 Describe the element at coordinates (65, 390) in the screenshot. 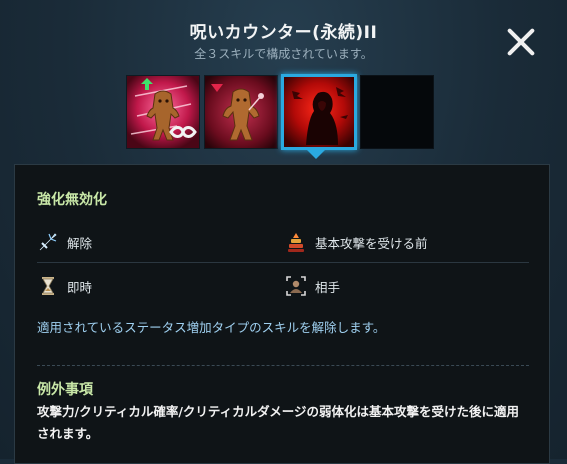

I see `exception-title: 例外事項` at that location.